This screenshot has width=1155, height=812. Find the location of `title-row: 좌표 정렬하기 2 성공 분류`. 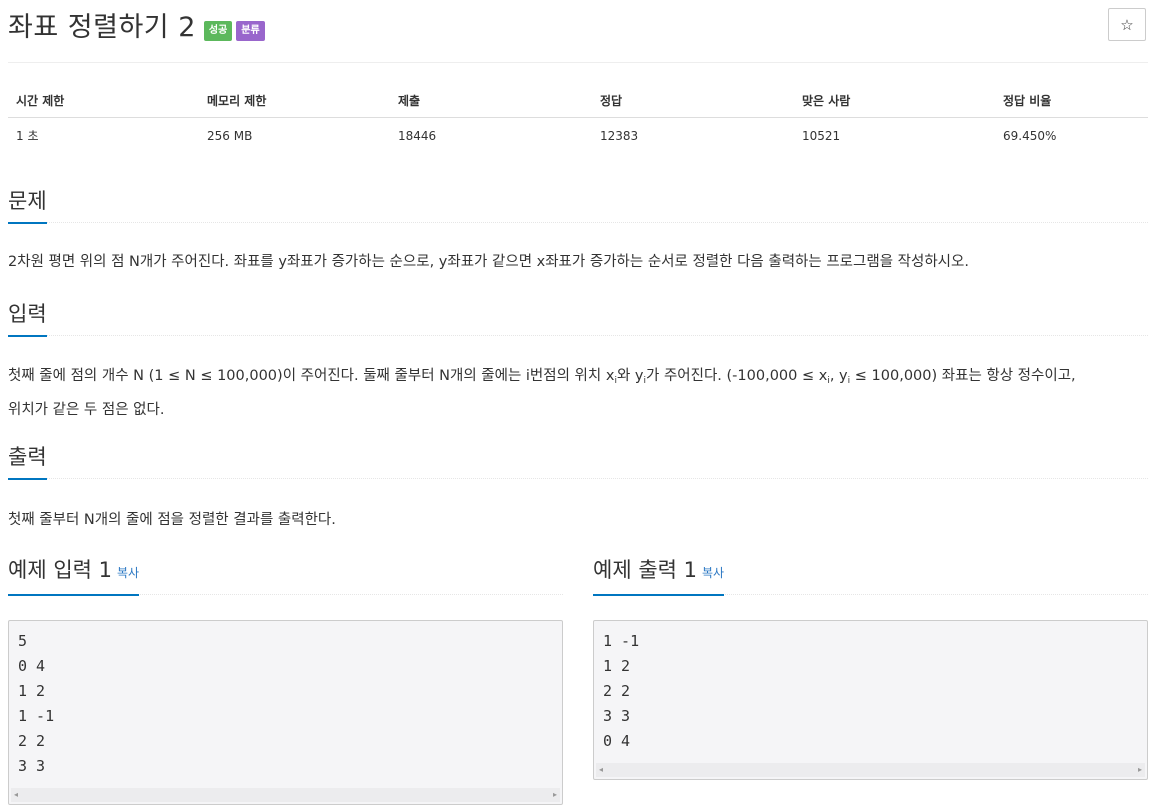

title-row: 좌표 정렬하기 2 성공 분류 is located at coordinates (136, 28).